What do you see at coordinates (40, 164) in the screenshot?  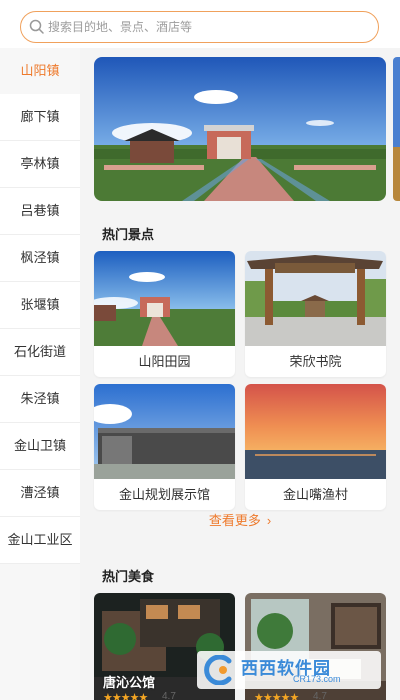 I see `sidebar-item-tinglin: 亭林镇` at bounding box center [40, 164].